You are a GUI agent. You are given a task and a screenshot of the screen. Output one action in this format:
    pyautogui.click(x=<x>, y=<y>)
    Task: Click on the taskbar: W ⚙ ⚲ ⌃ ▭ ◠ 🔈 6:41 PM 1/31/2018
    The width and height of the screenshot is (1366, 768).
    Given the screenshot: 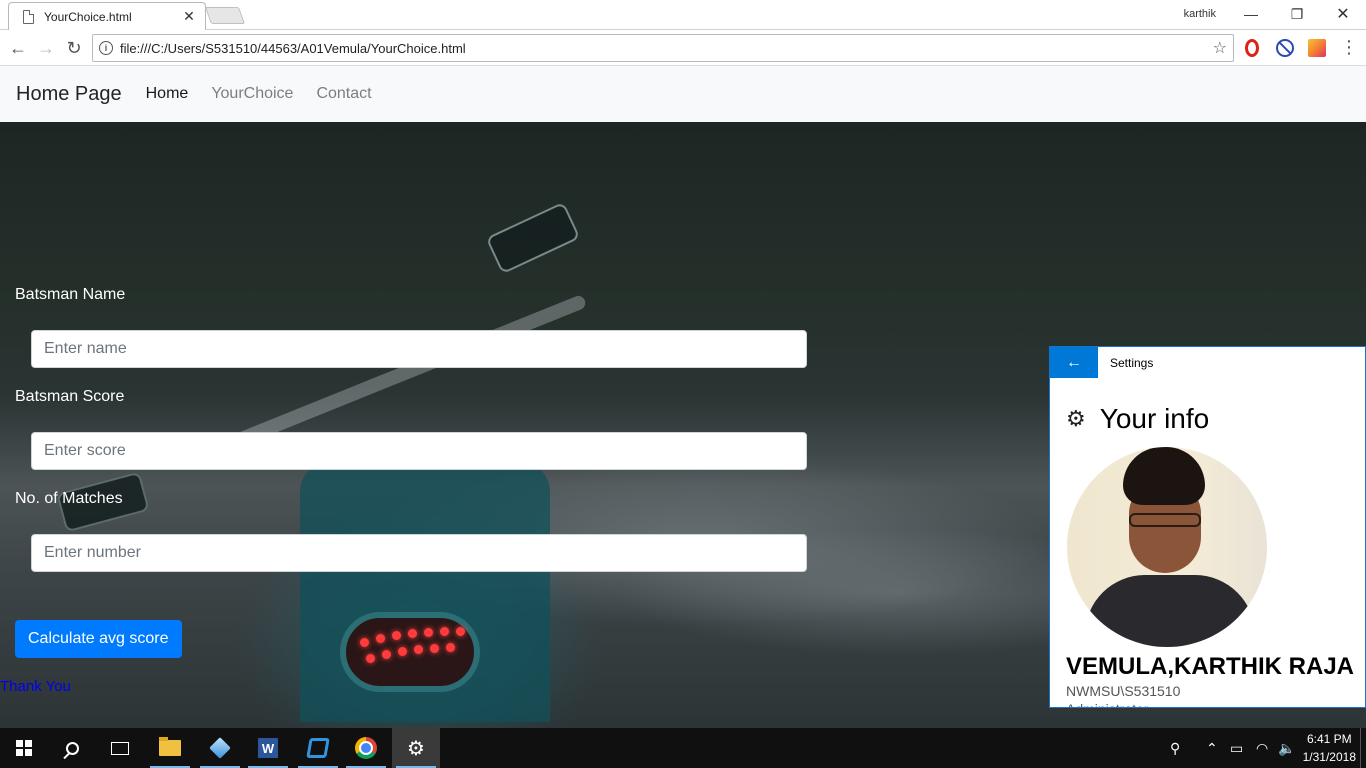 What is the action you would take?
    pyautogui.click(x=683, y=748)
    